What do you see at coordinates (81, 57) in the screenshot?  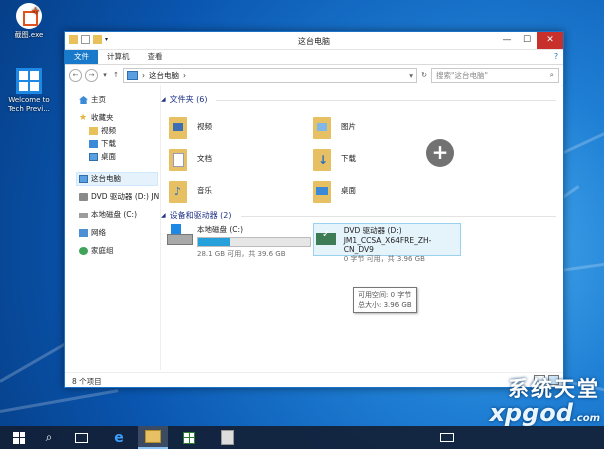 I see `tab-file: 文件` at bounding box center [81, 57].